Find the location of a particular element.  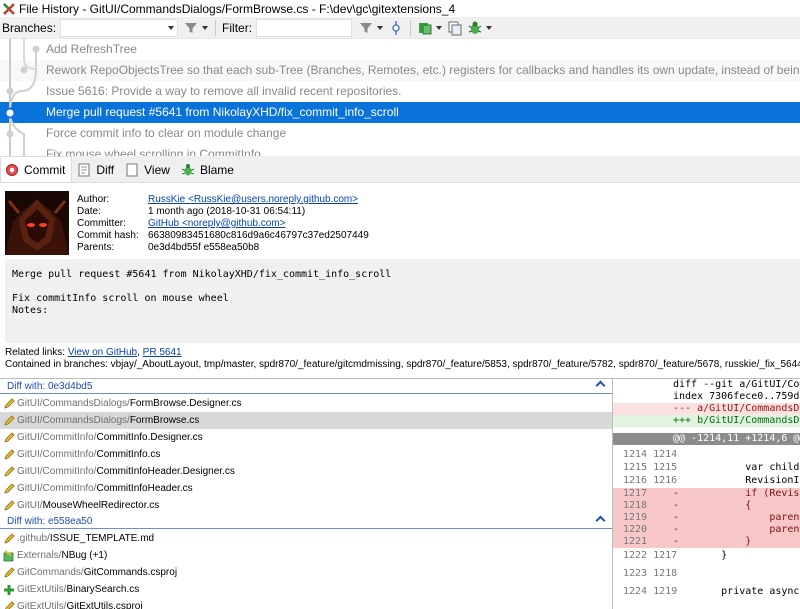

refresh-dropdown-icon is located at coordinates (439, 27).